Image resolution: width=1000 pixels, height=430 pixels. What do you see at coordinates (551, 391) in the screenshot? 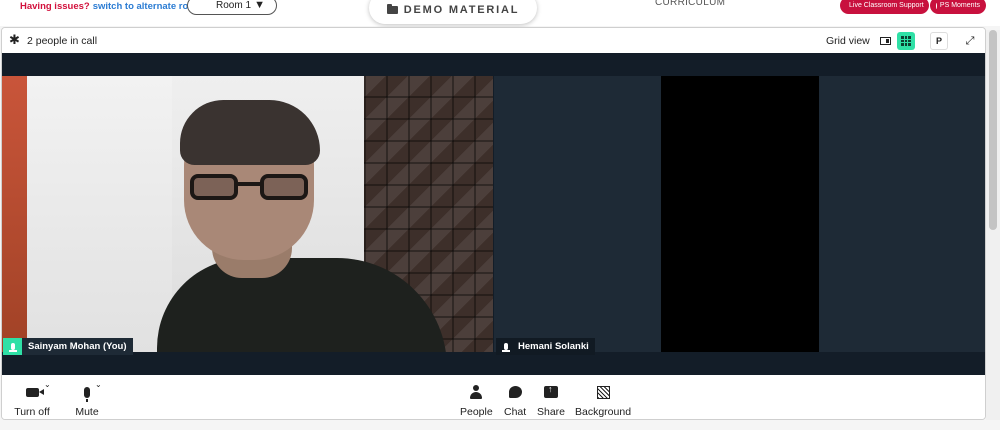
I see `share-screen-icon` at bounding box center [551, 391].